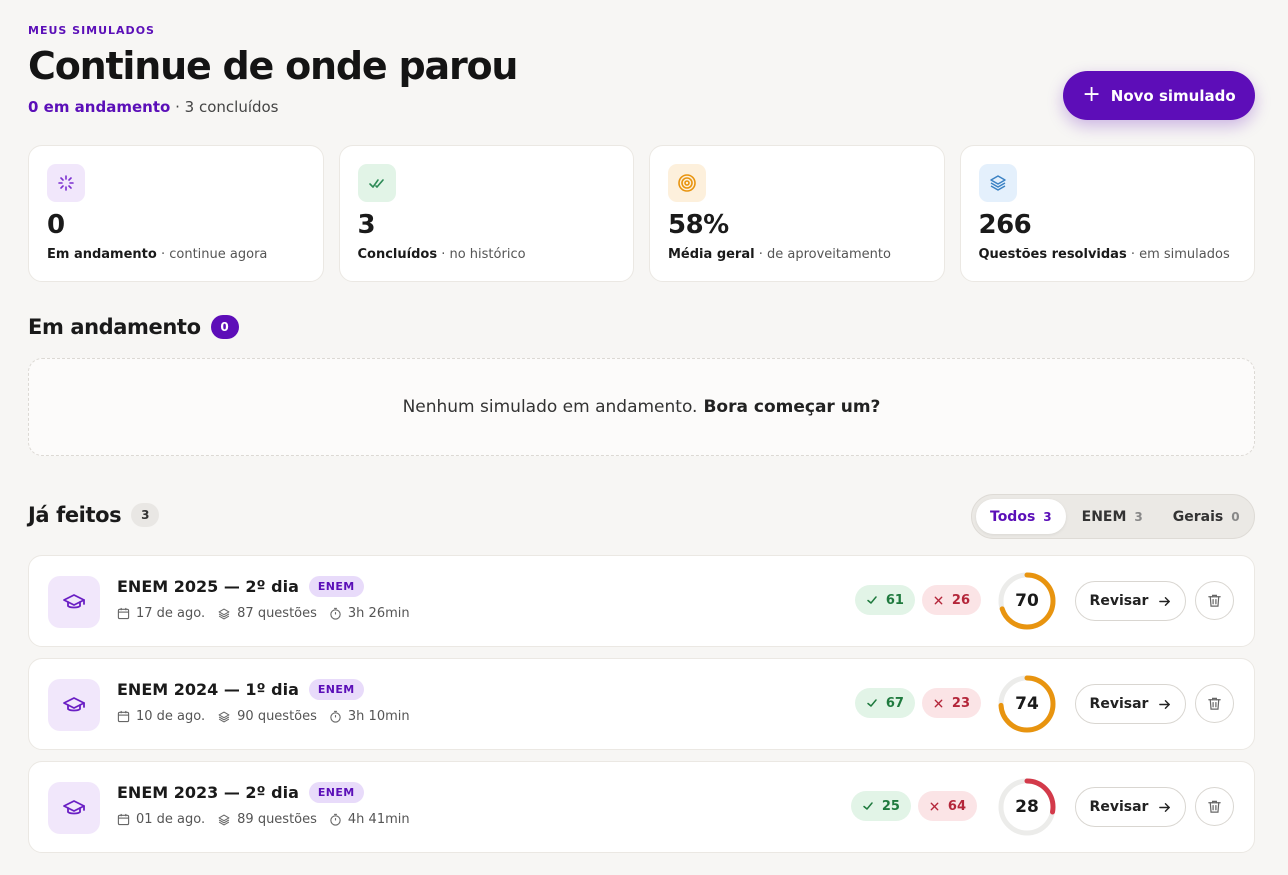  I want to click on score-value: 74, so click(1027, 704).